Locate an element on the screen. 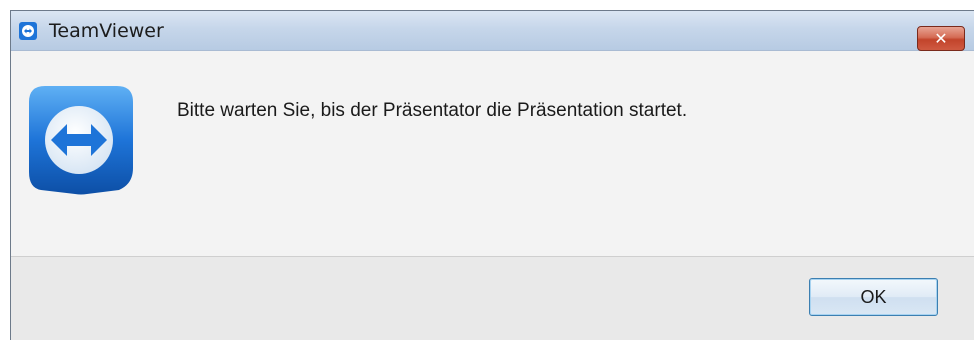 The width and height of the screenshot is (976, 340). teamviewer-logo-icon is located at coordinates (81, 140).